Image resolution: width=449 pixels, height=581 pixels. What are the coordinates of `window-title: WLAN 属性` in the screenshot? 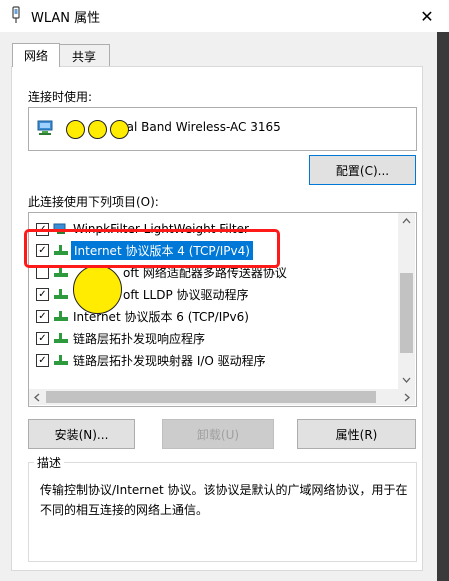 It's located at (66, 18).